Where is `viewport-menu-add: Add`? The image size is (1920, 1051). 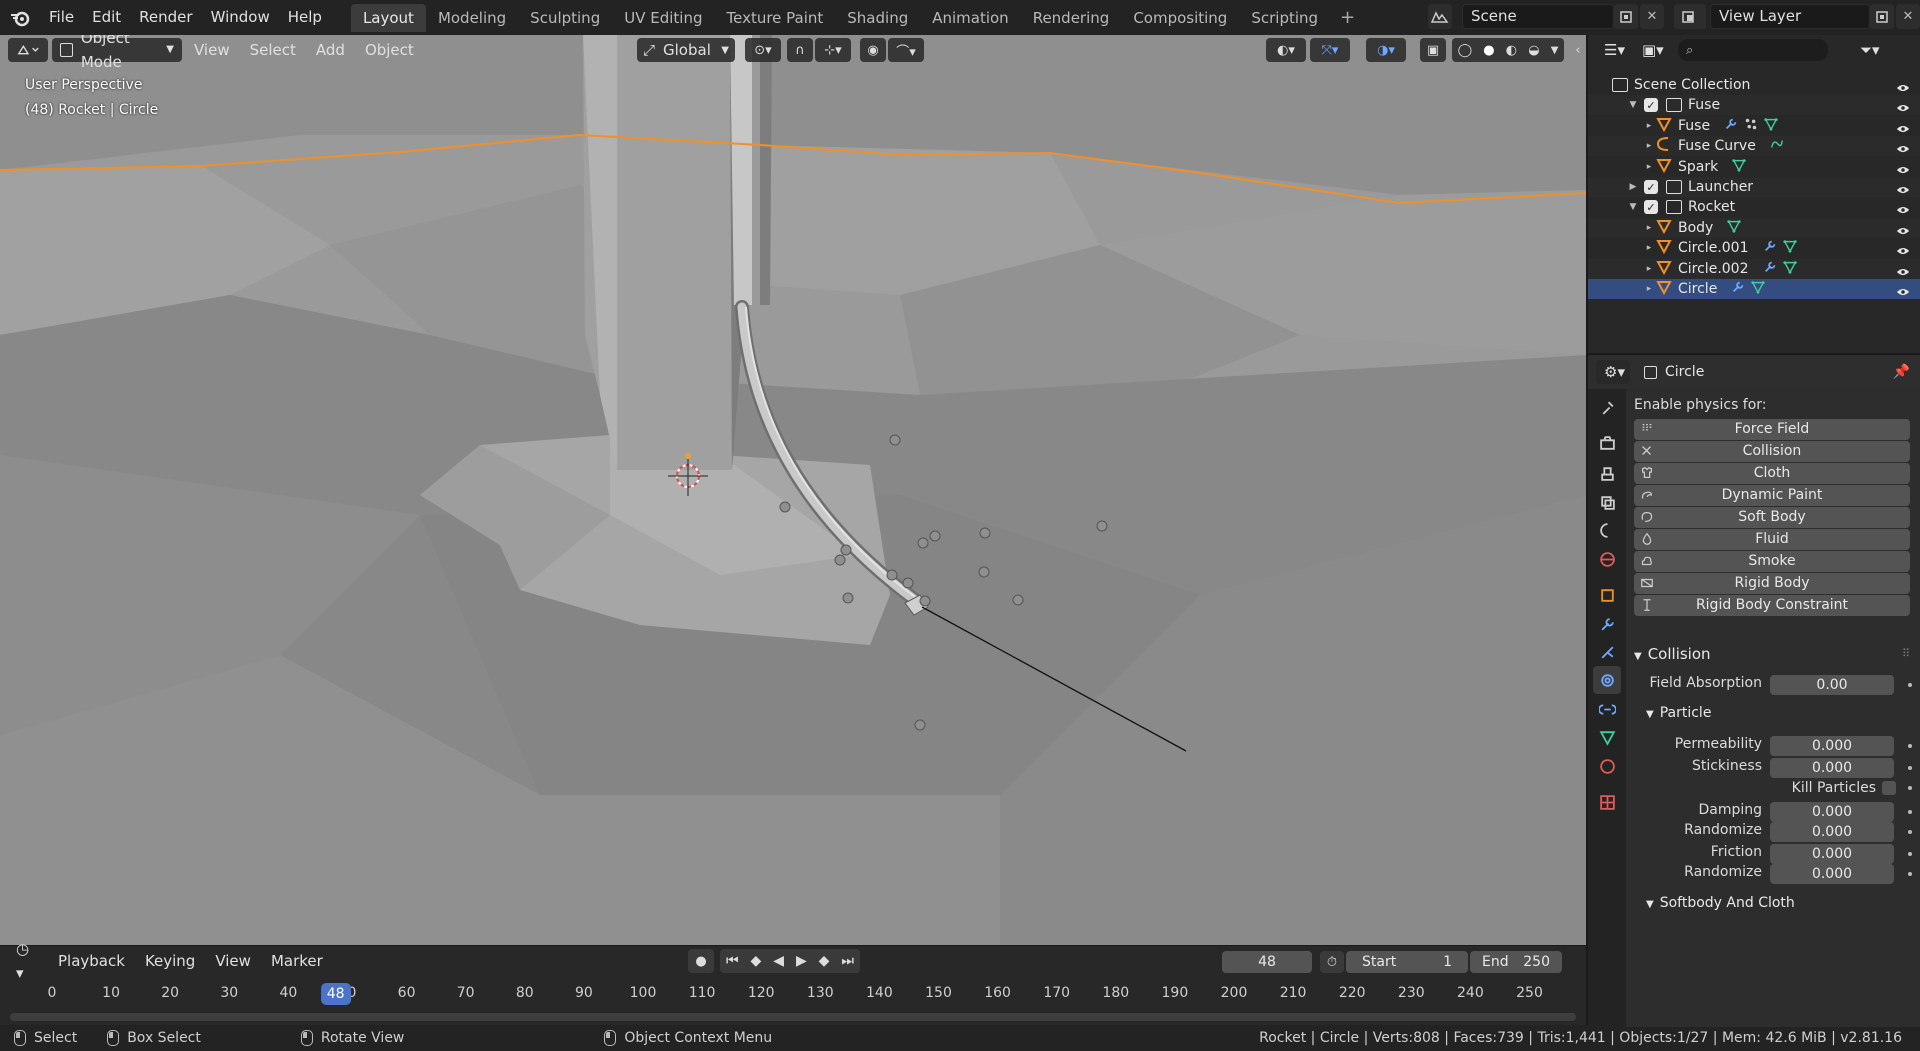 viewport-menu-add: Add is located at coordinates (330, 50).